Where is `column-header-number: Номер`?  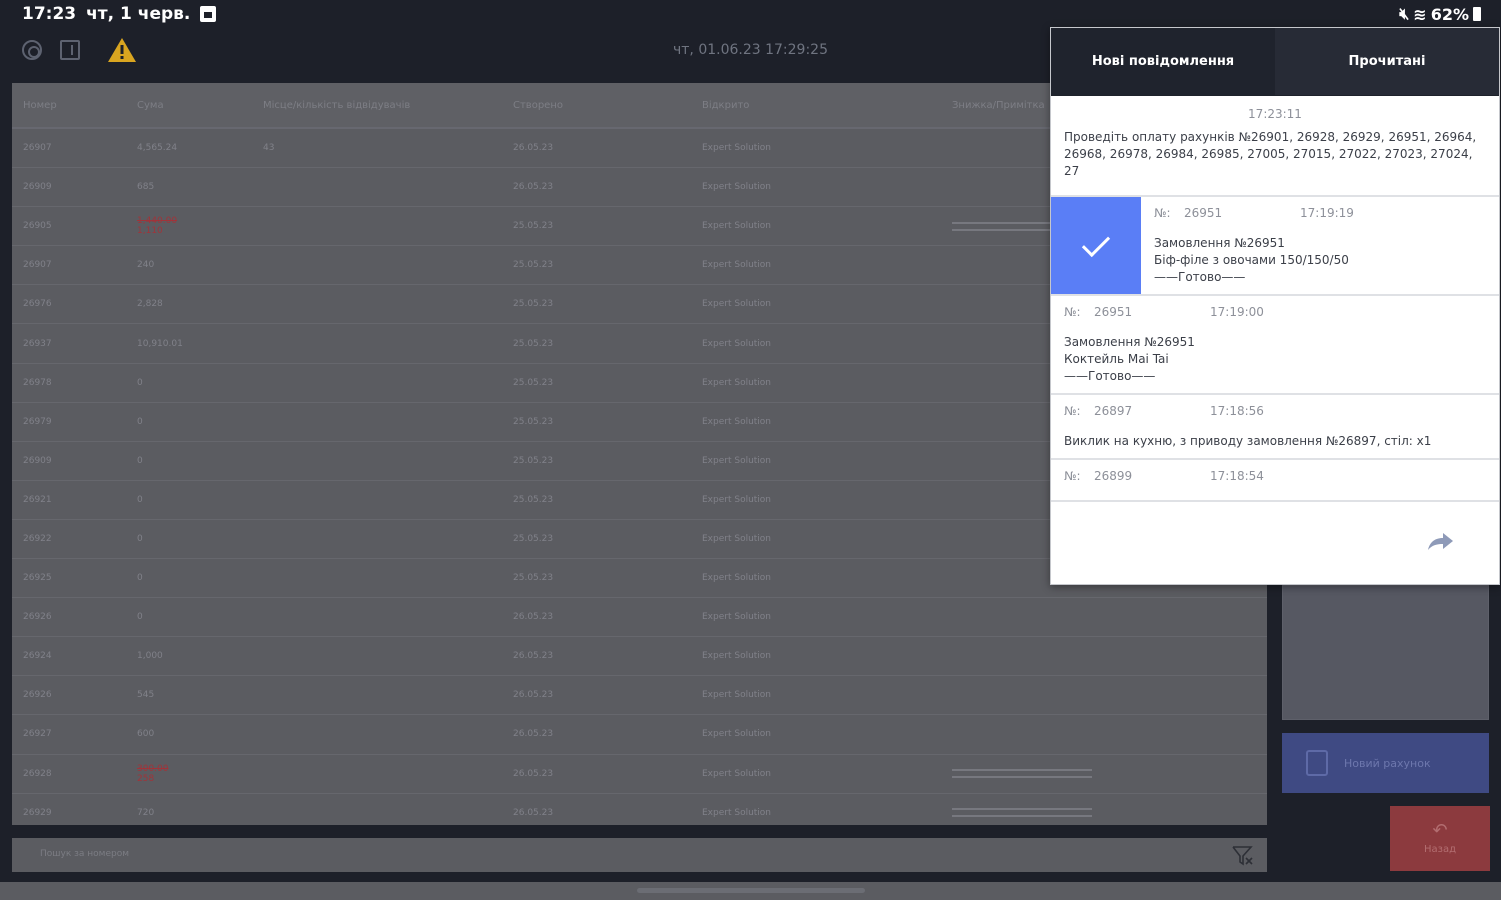 column-header-number: Номер is located at coordinates (69, 105).